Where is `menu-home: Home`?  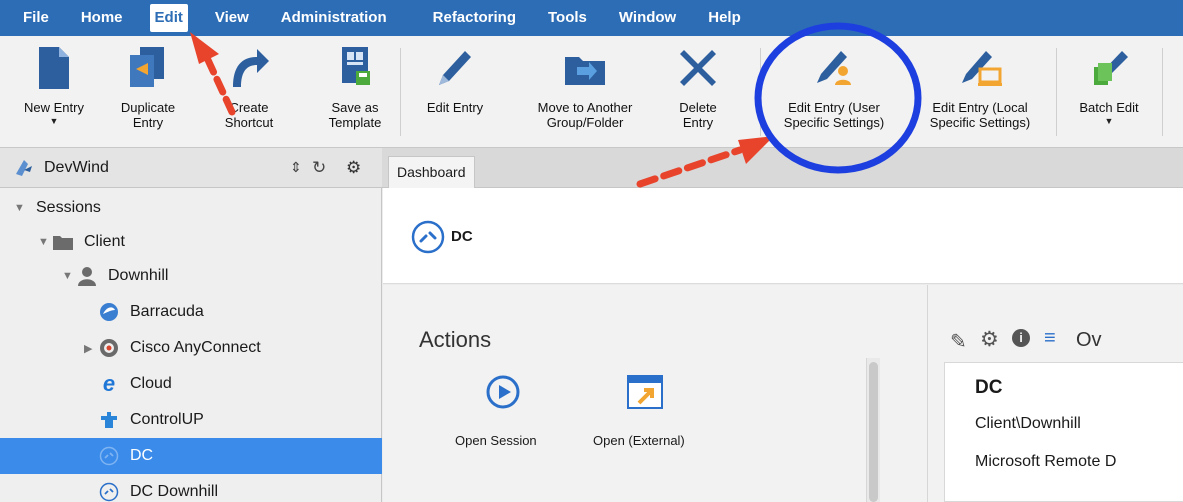 menu-home: Home is located at coordinates (102, 18).